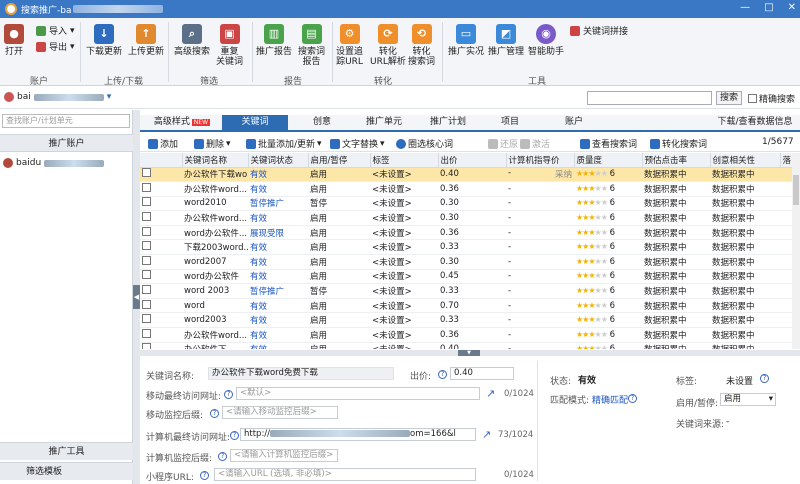 Image resolution: width=800 pixels, height=484 pixels. Describe the element at coordinates (57, 97) in the screenshot. I see `current-account: bai ▾` at that location.